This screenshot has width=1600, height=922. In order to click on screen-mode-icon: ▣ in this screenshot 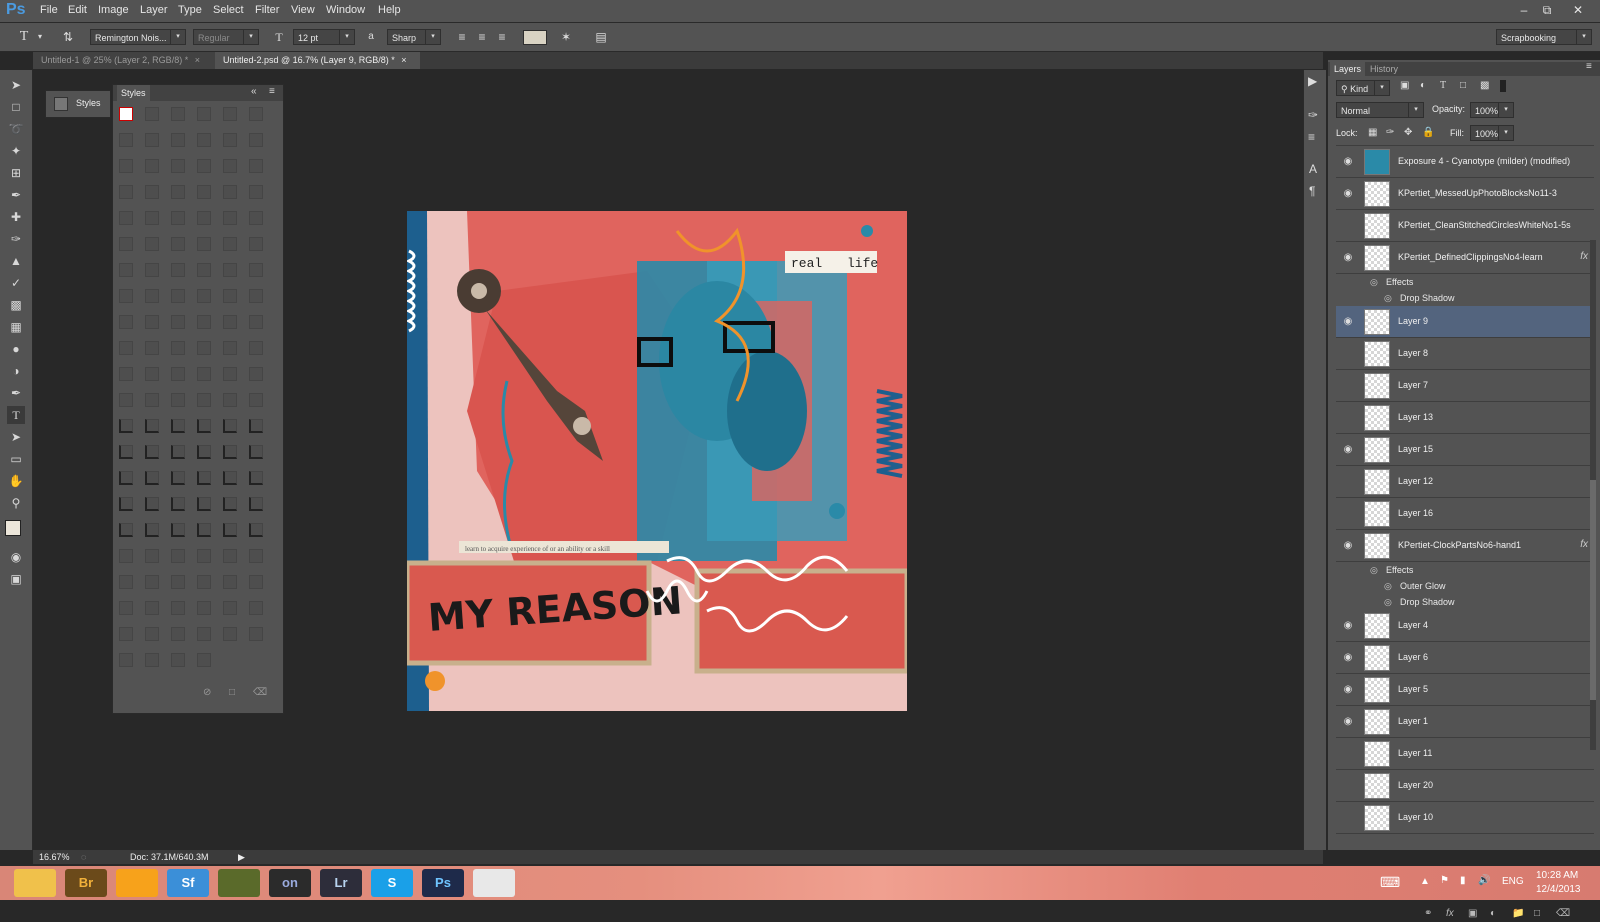, I will do `click(16, 579)`.